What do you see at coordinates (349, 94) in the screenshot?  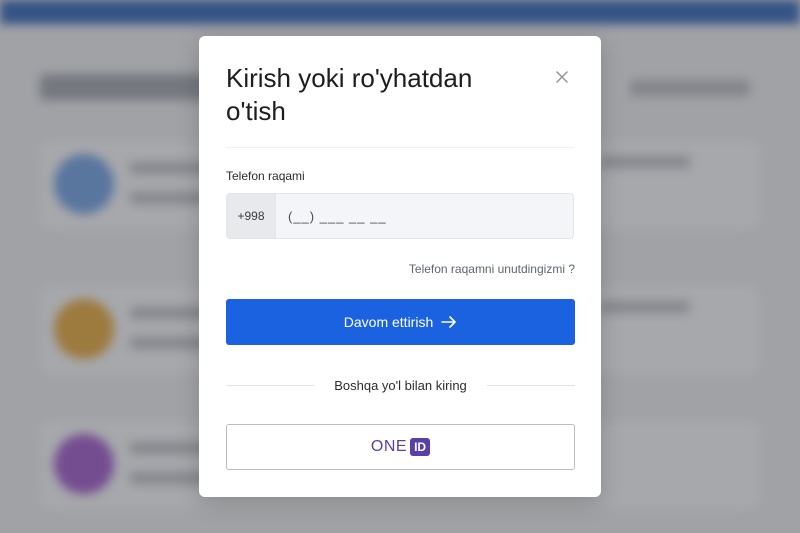 I see `modal-title: Kirish yoki ro'yhatdan o'tish` at bounding box center [349, 94].